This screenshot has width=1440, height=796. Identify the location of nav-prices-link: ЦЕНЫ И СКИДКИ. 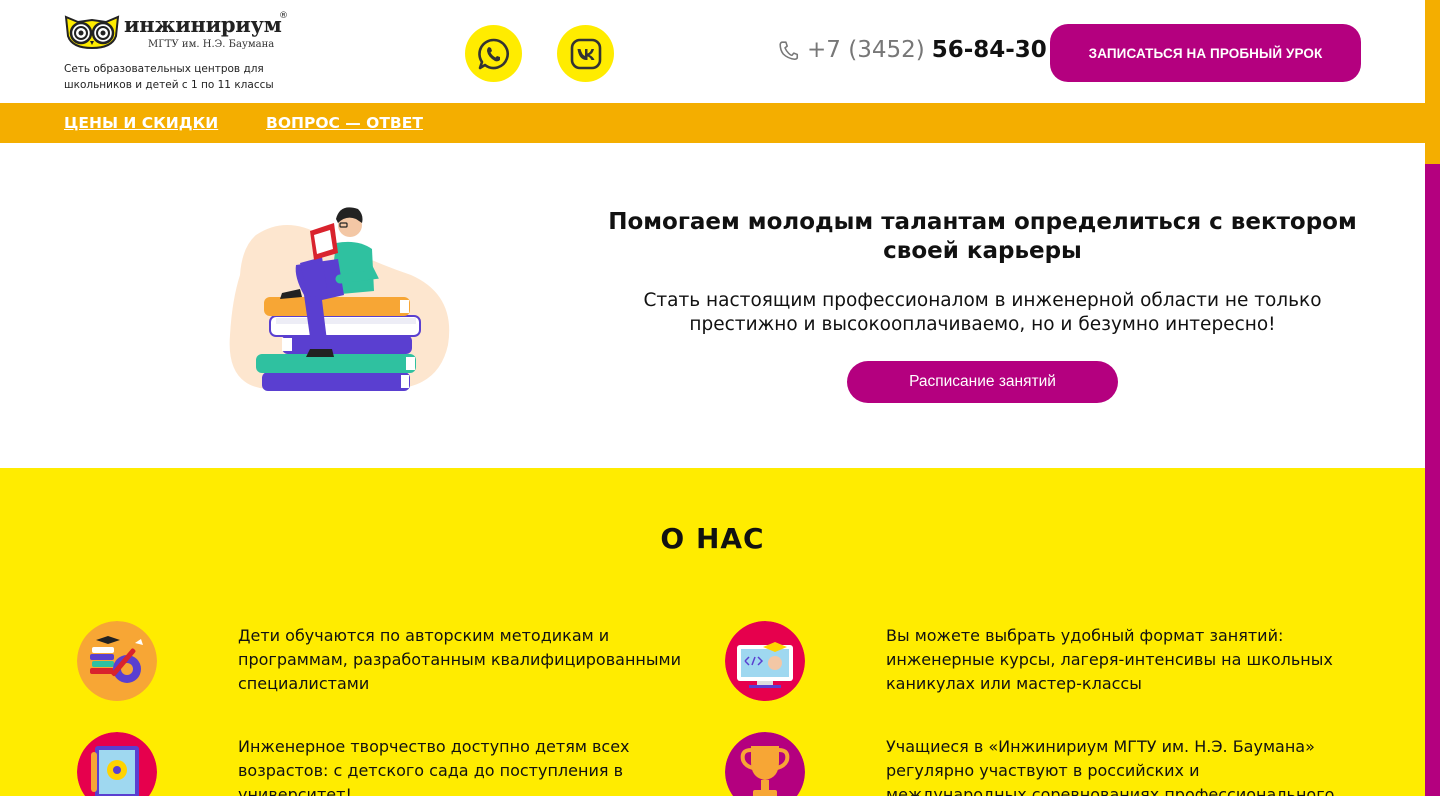
(141, 123).